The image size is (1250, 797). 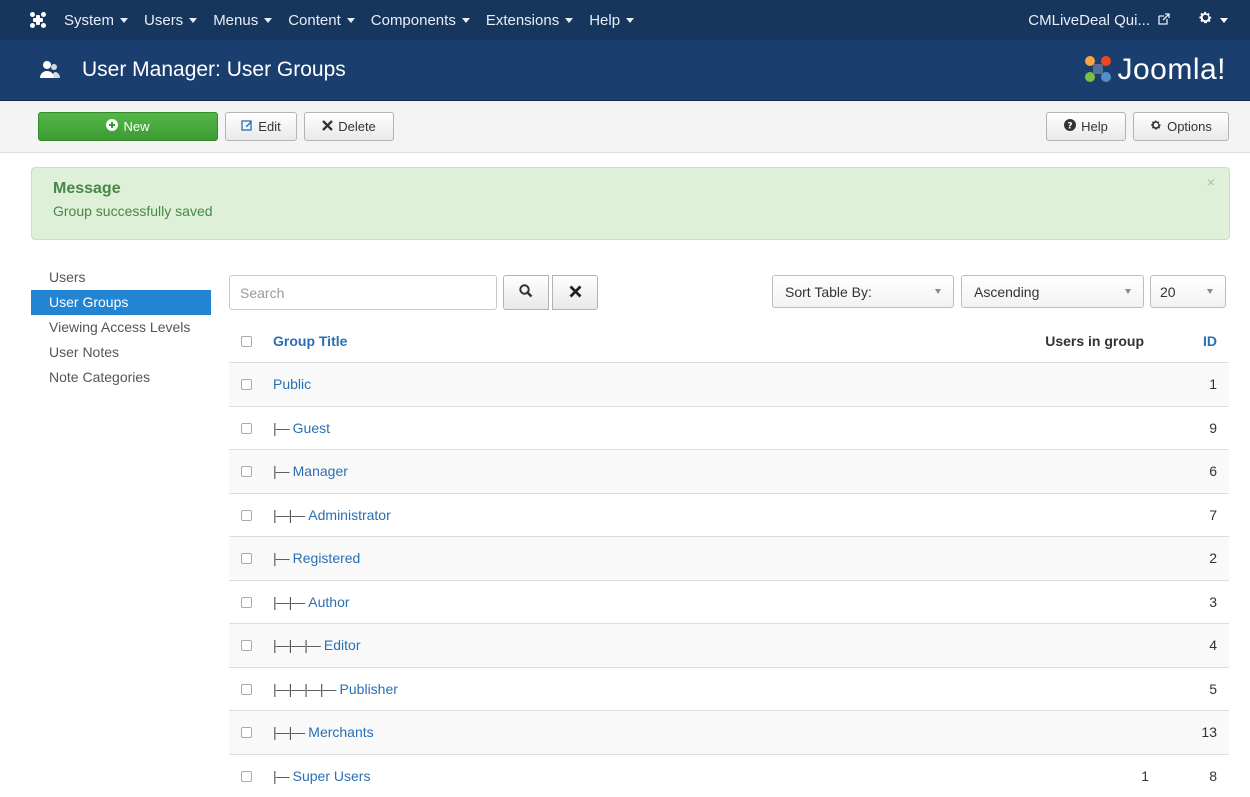 I want to click on menu-item-content: Content, so click(x=321, y=20).